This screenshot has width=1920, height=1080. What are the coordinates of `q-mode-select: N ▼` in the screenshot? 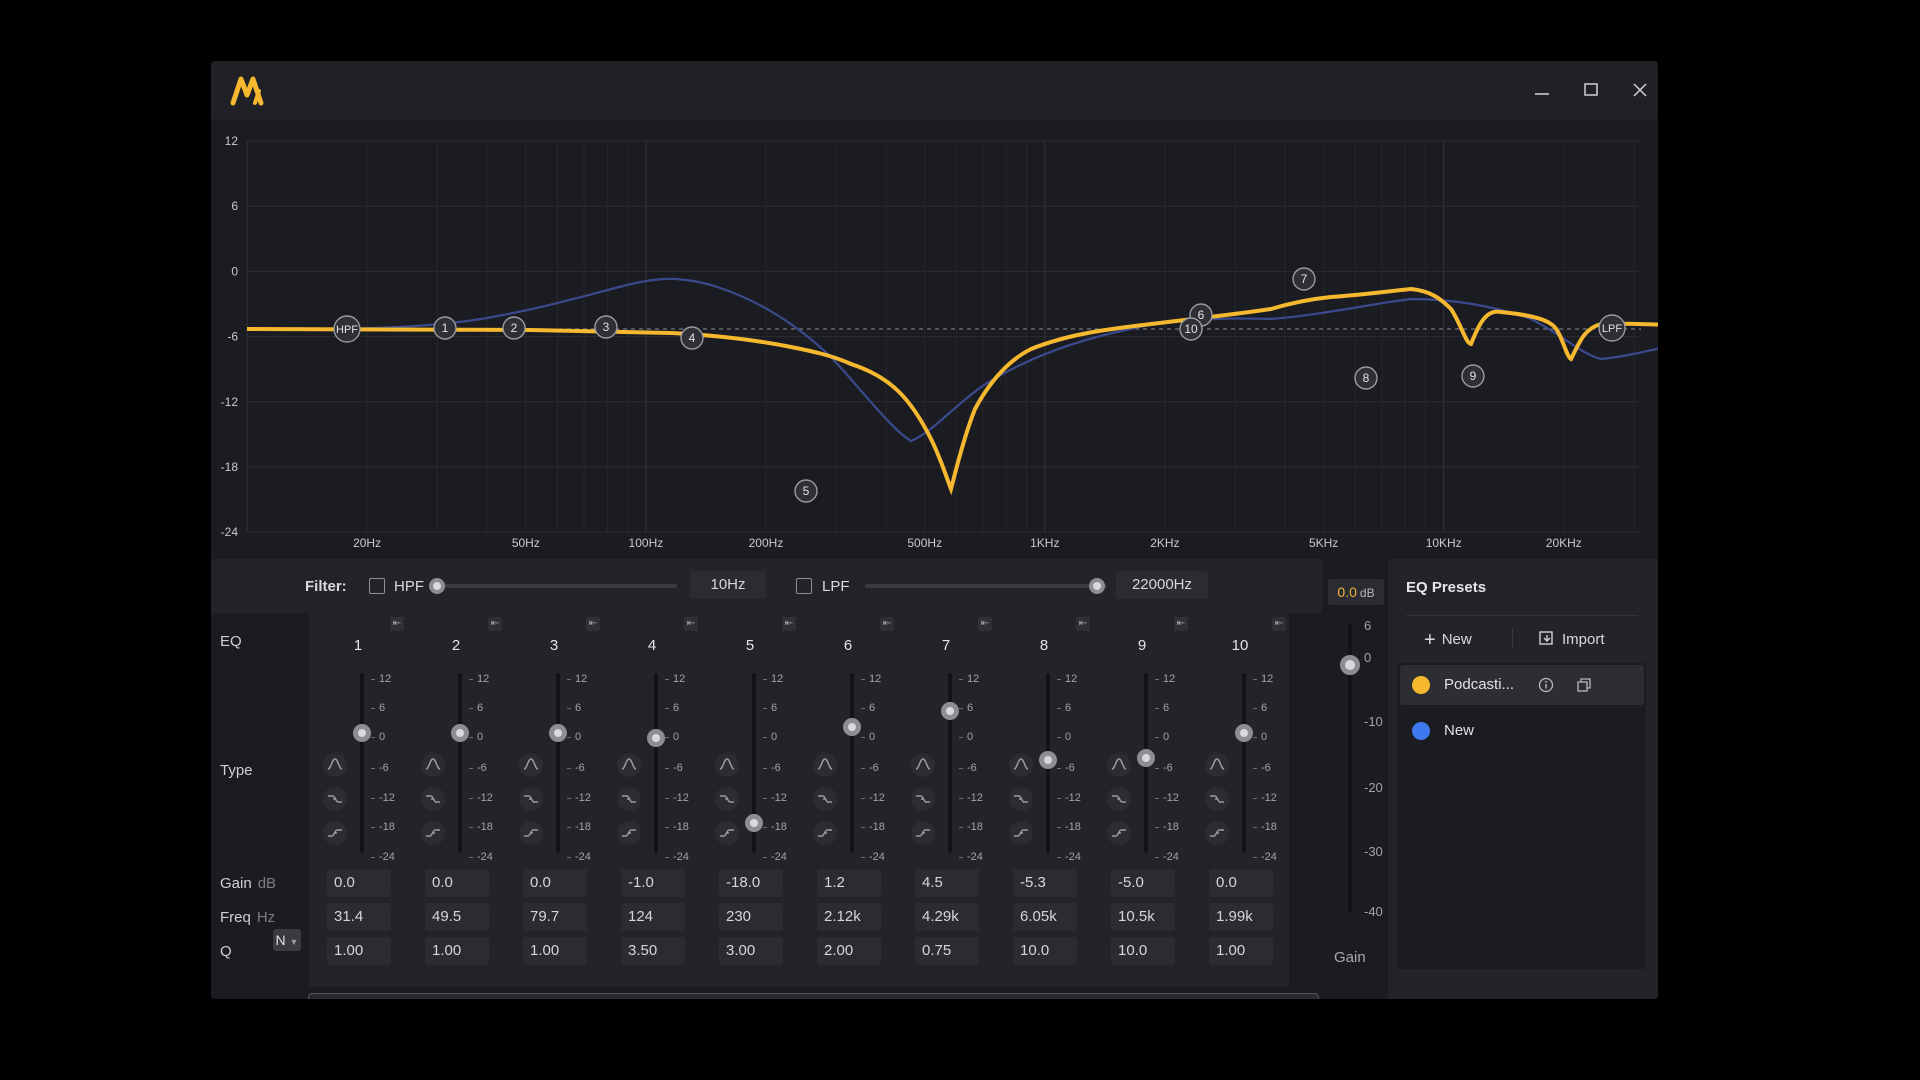 It's located at (287, 940).